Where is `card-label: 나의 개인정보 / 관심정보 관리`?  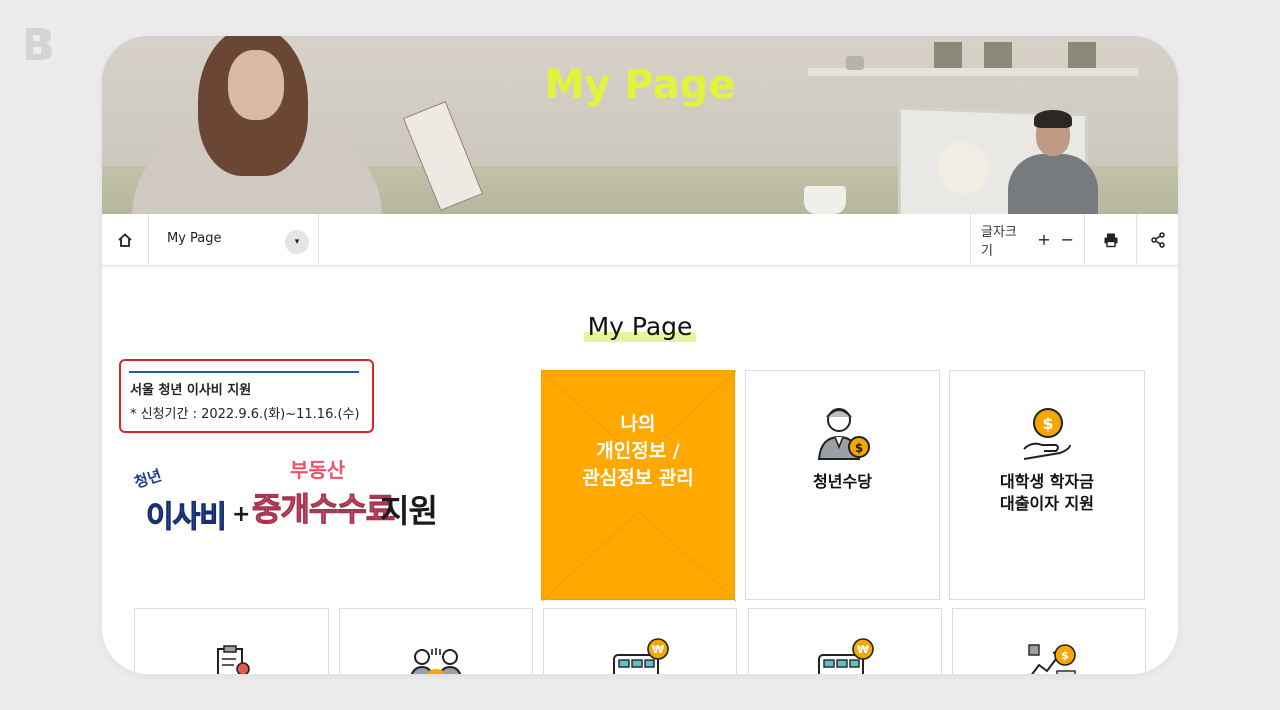
card-label: 나의 개인정보 / 관심정보 관리 is located at coordinates (638, 451).